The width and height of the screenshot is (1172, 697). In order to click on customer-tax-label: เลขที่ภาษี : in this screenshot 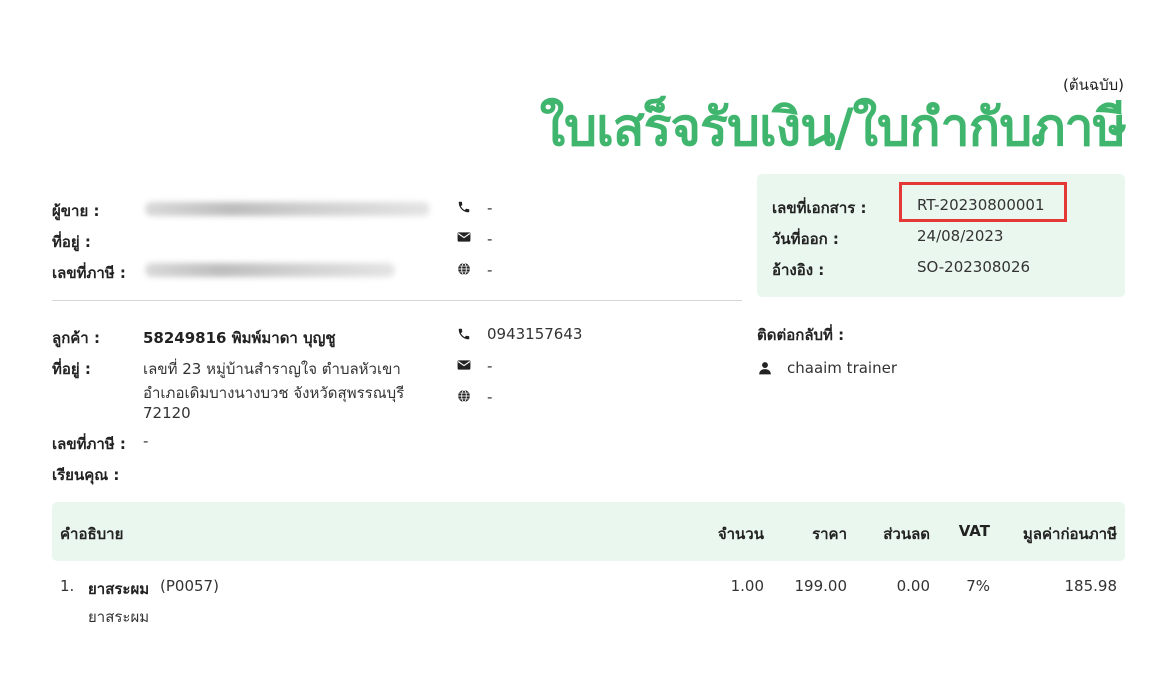, I will do `click(89, 444)`.